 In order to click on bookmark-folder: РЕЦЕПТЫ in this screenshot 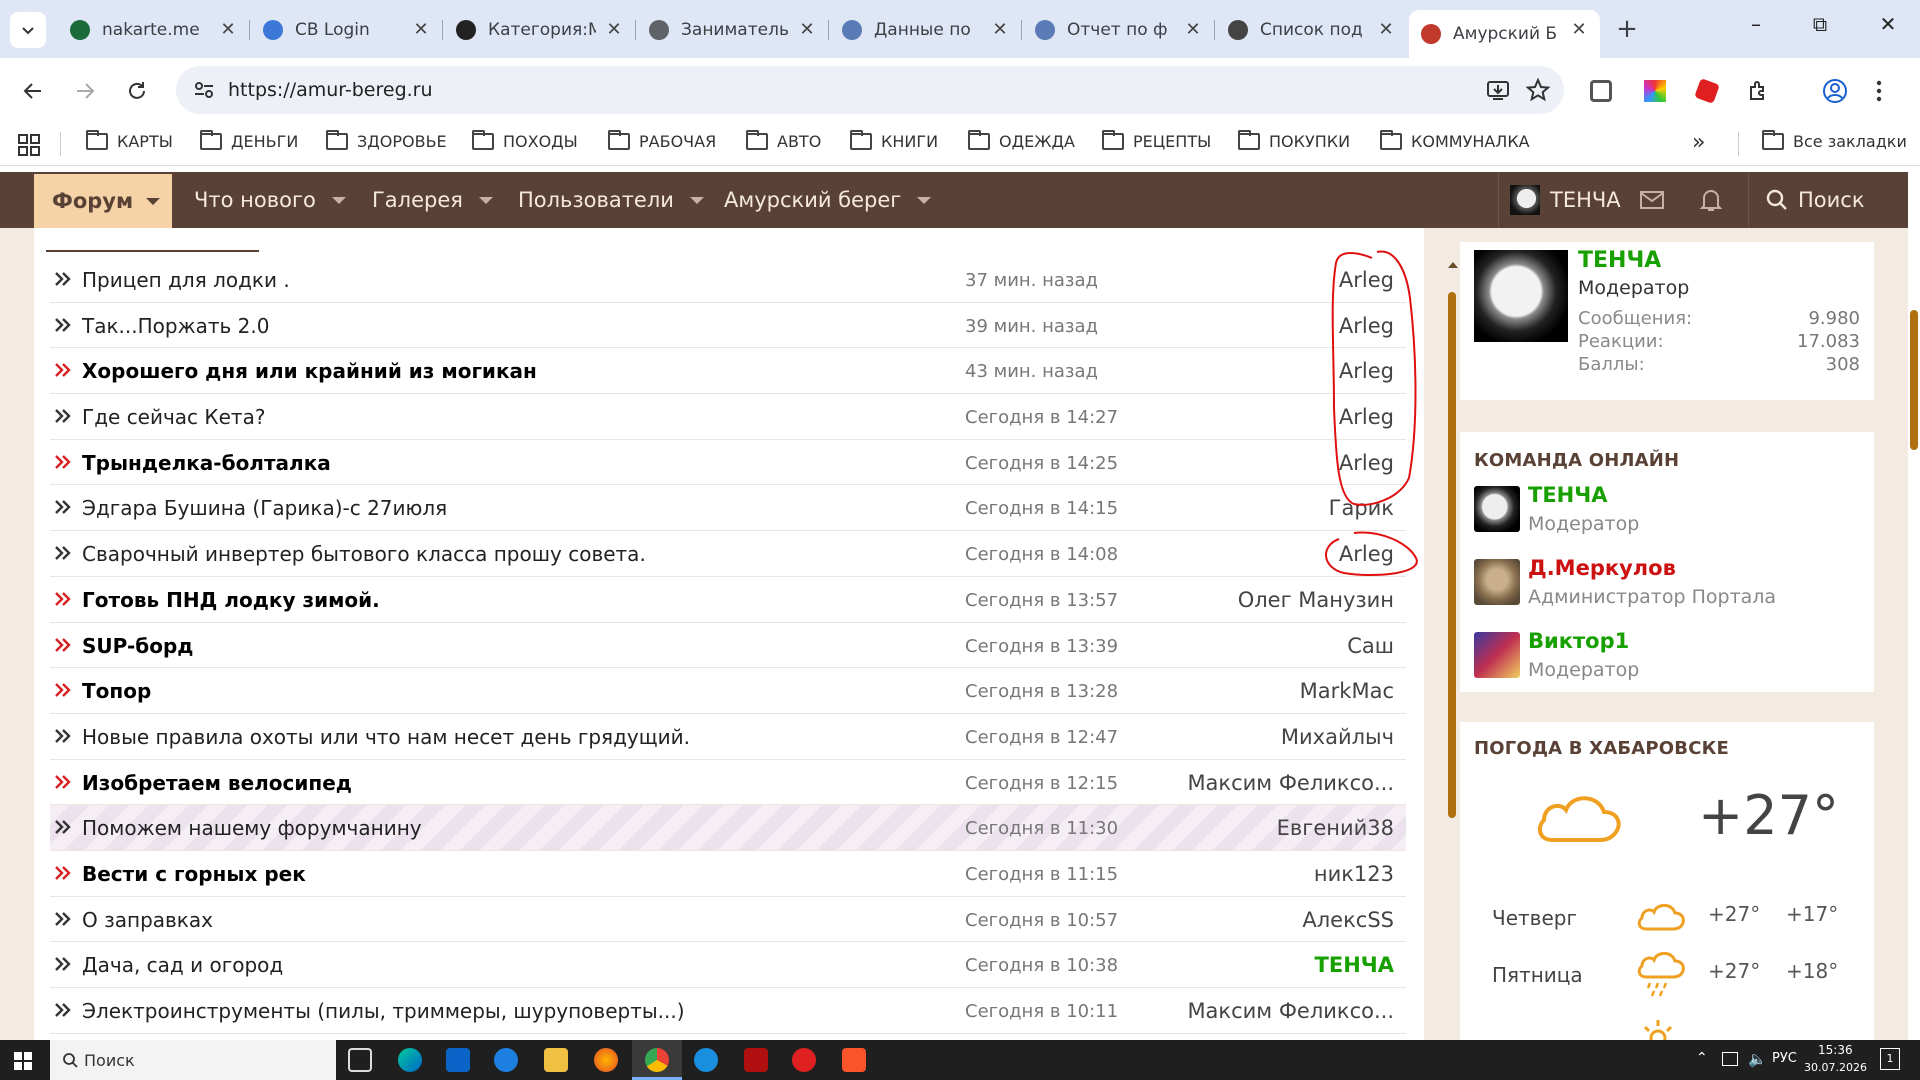, I will do `click(1156, 140)`.